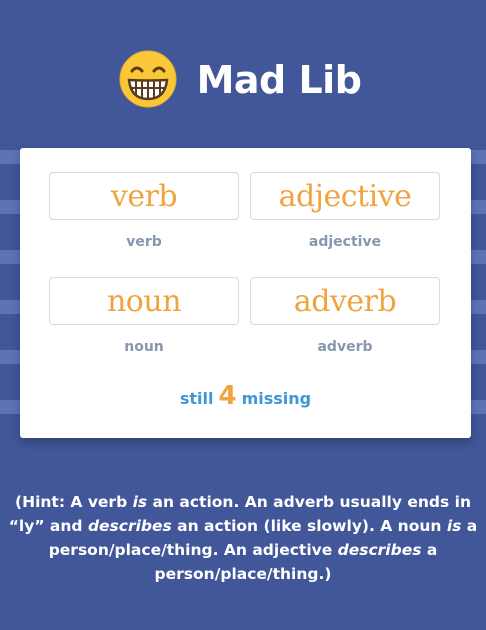 The width and height of the screenshot is (486, 630). Describe the element at coordinates (144, 301) in the screenshot. I see `noun-input: noun` at that location.